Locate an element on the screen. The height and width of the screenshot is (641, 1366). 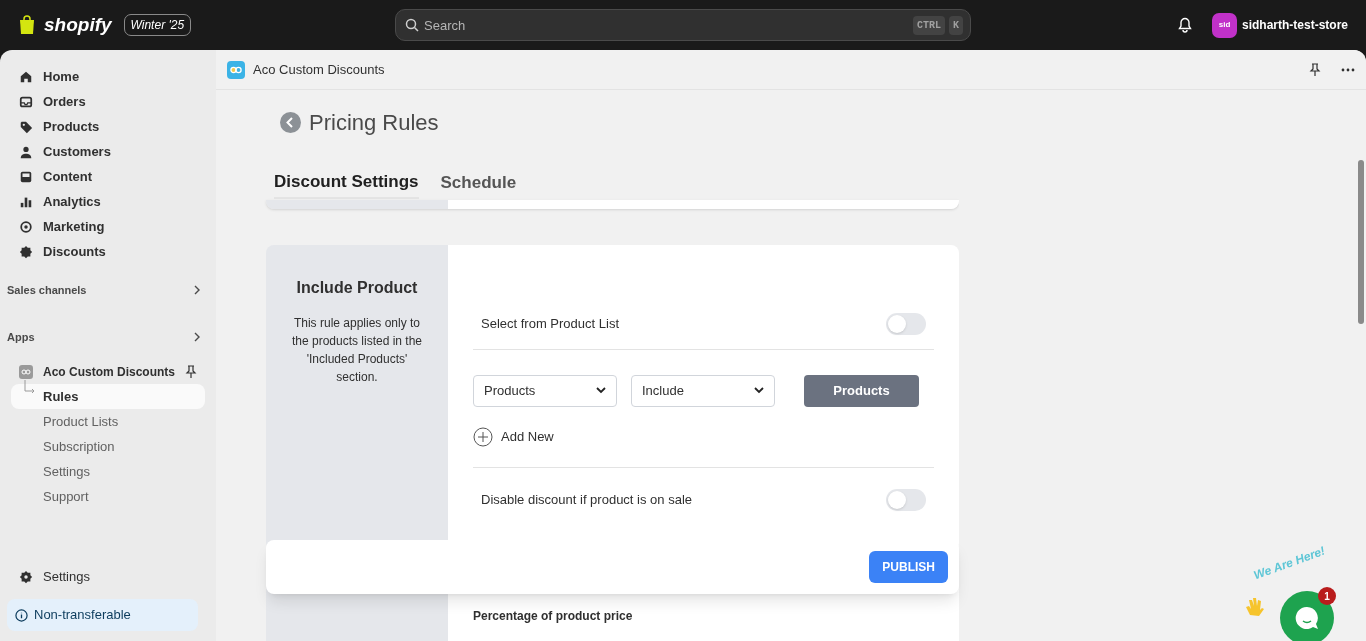
select-dropdown: Products is located at coordinates (545, 390).